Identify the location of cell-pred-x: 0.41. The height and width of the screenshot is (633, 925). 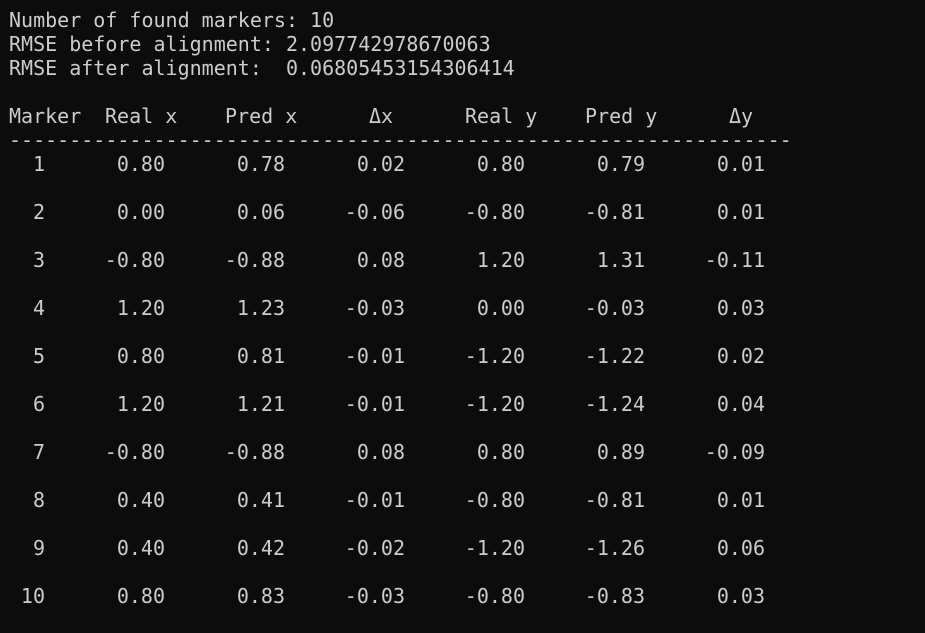
(260, 500).